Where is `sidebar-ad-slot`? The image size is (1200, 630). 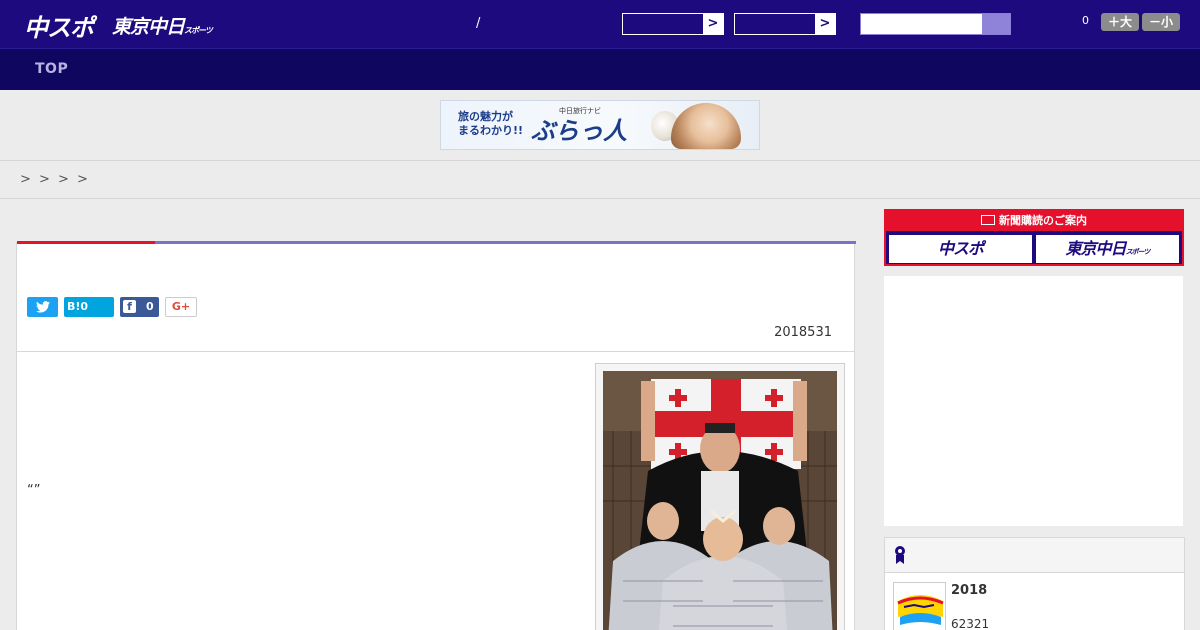 sidebar-ad-slot is located at coordinates (1033, 401).